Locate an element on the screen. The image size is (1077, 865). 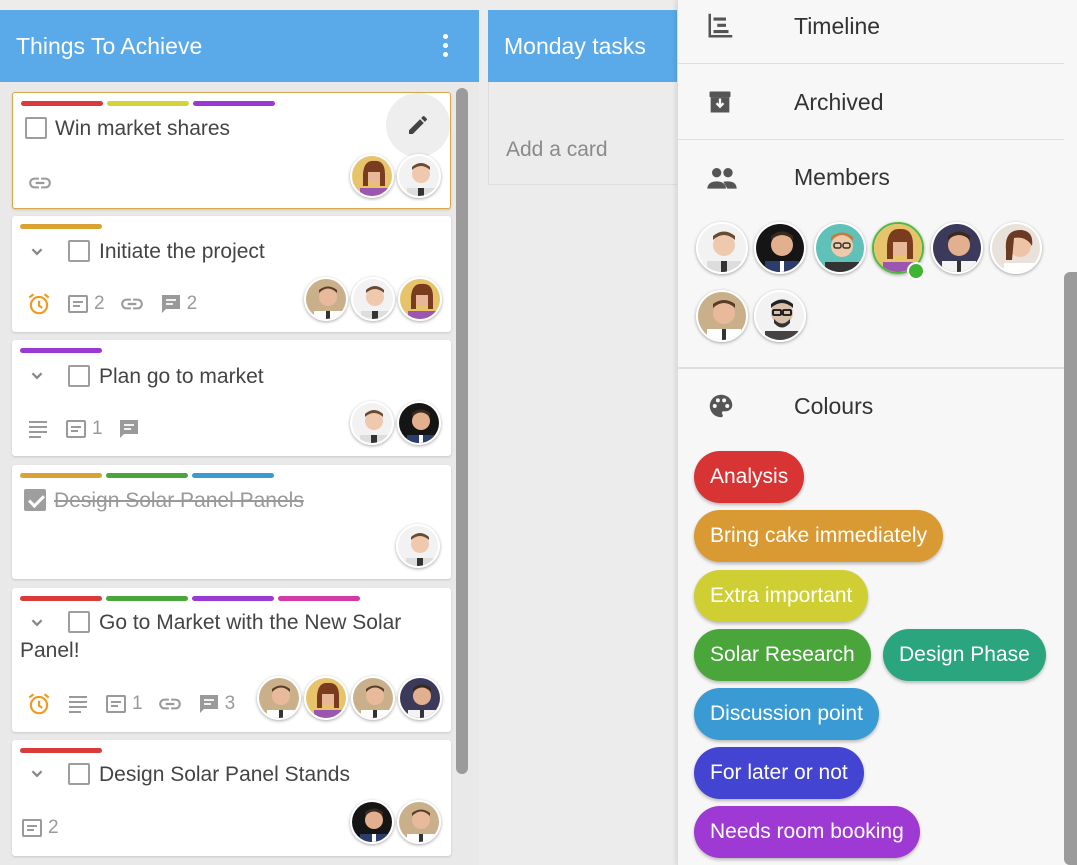
card-title: Win market shares is located at coordinates (143, 128).